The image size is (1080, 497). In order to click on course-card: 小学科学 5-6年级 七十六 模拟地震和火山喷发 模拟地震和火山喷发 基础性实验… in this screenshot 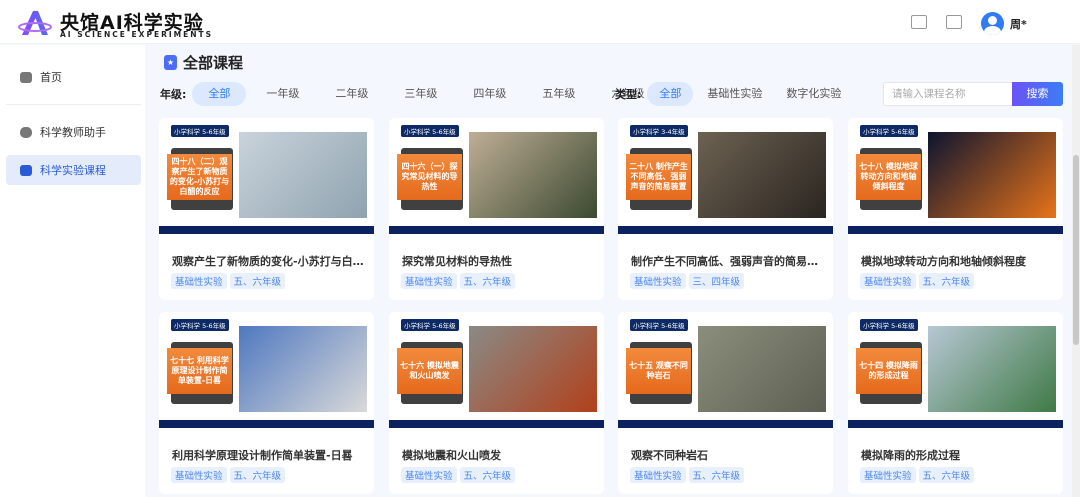, I will do `click(496, 403)`.